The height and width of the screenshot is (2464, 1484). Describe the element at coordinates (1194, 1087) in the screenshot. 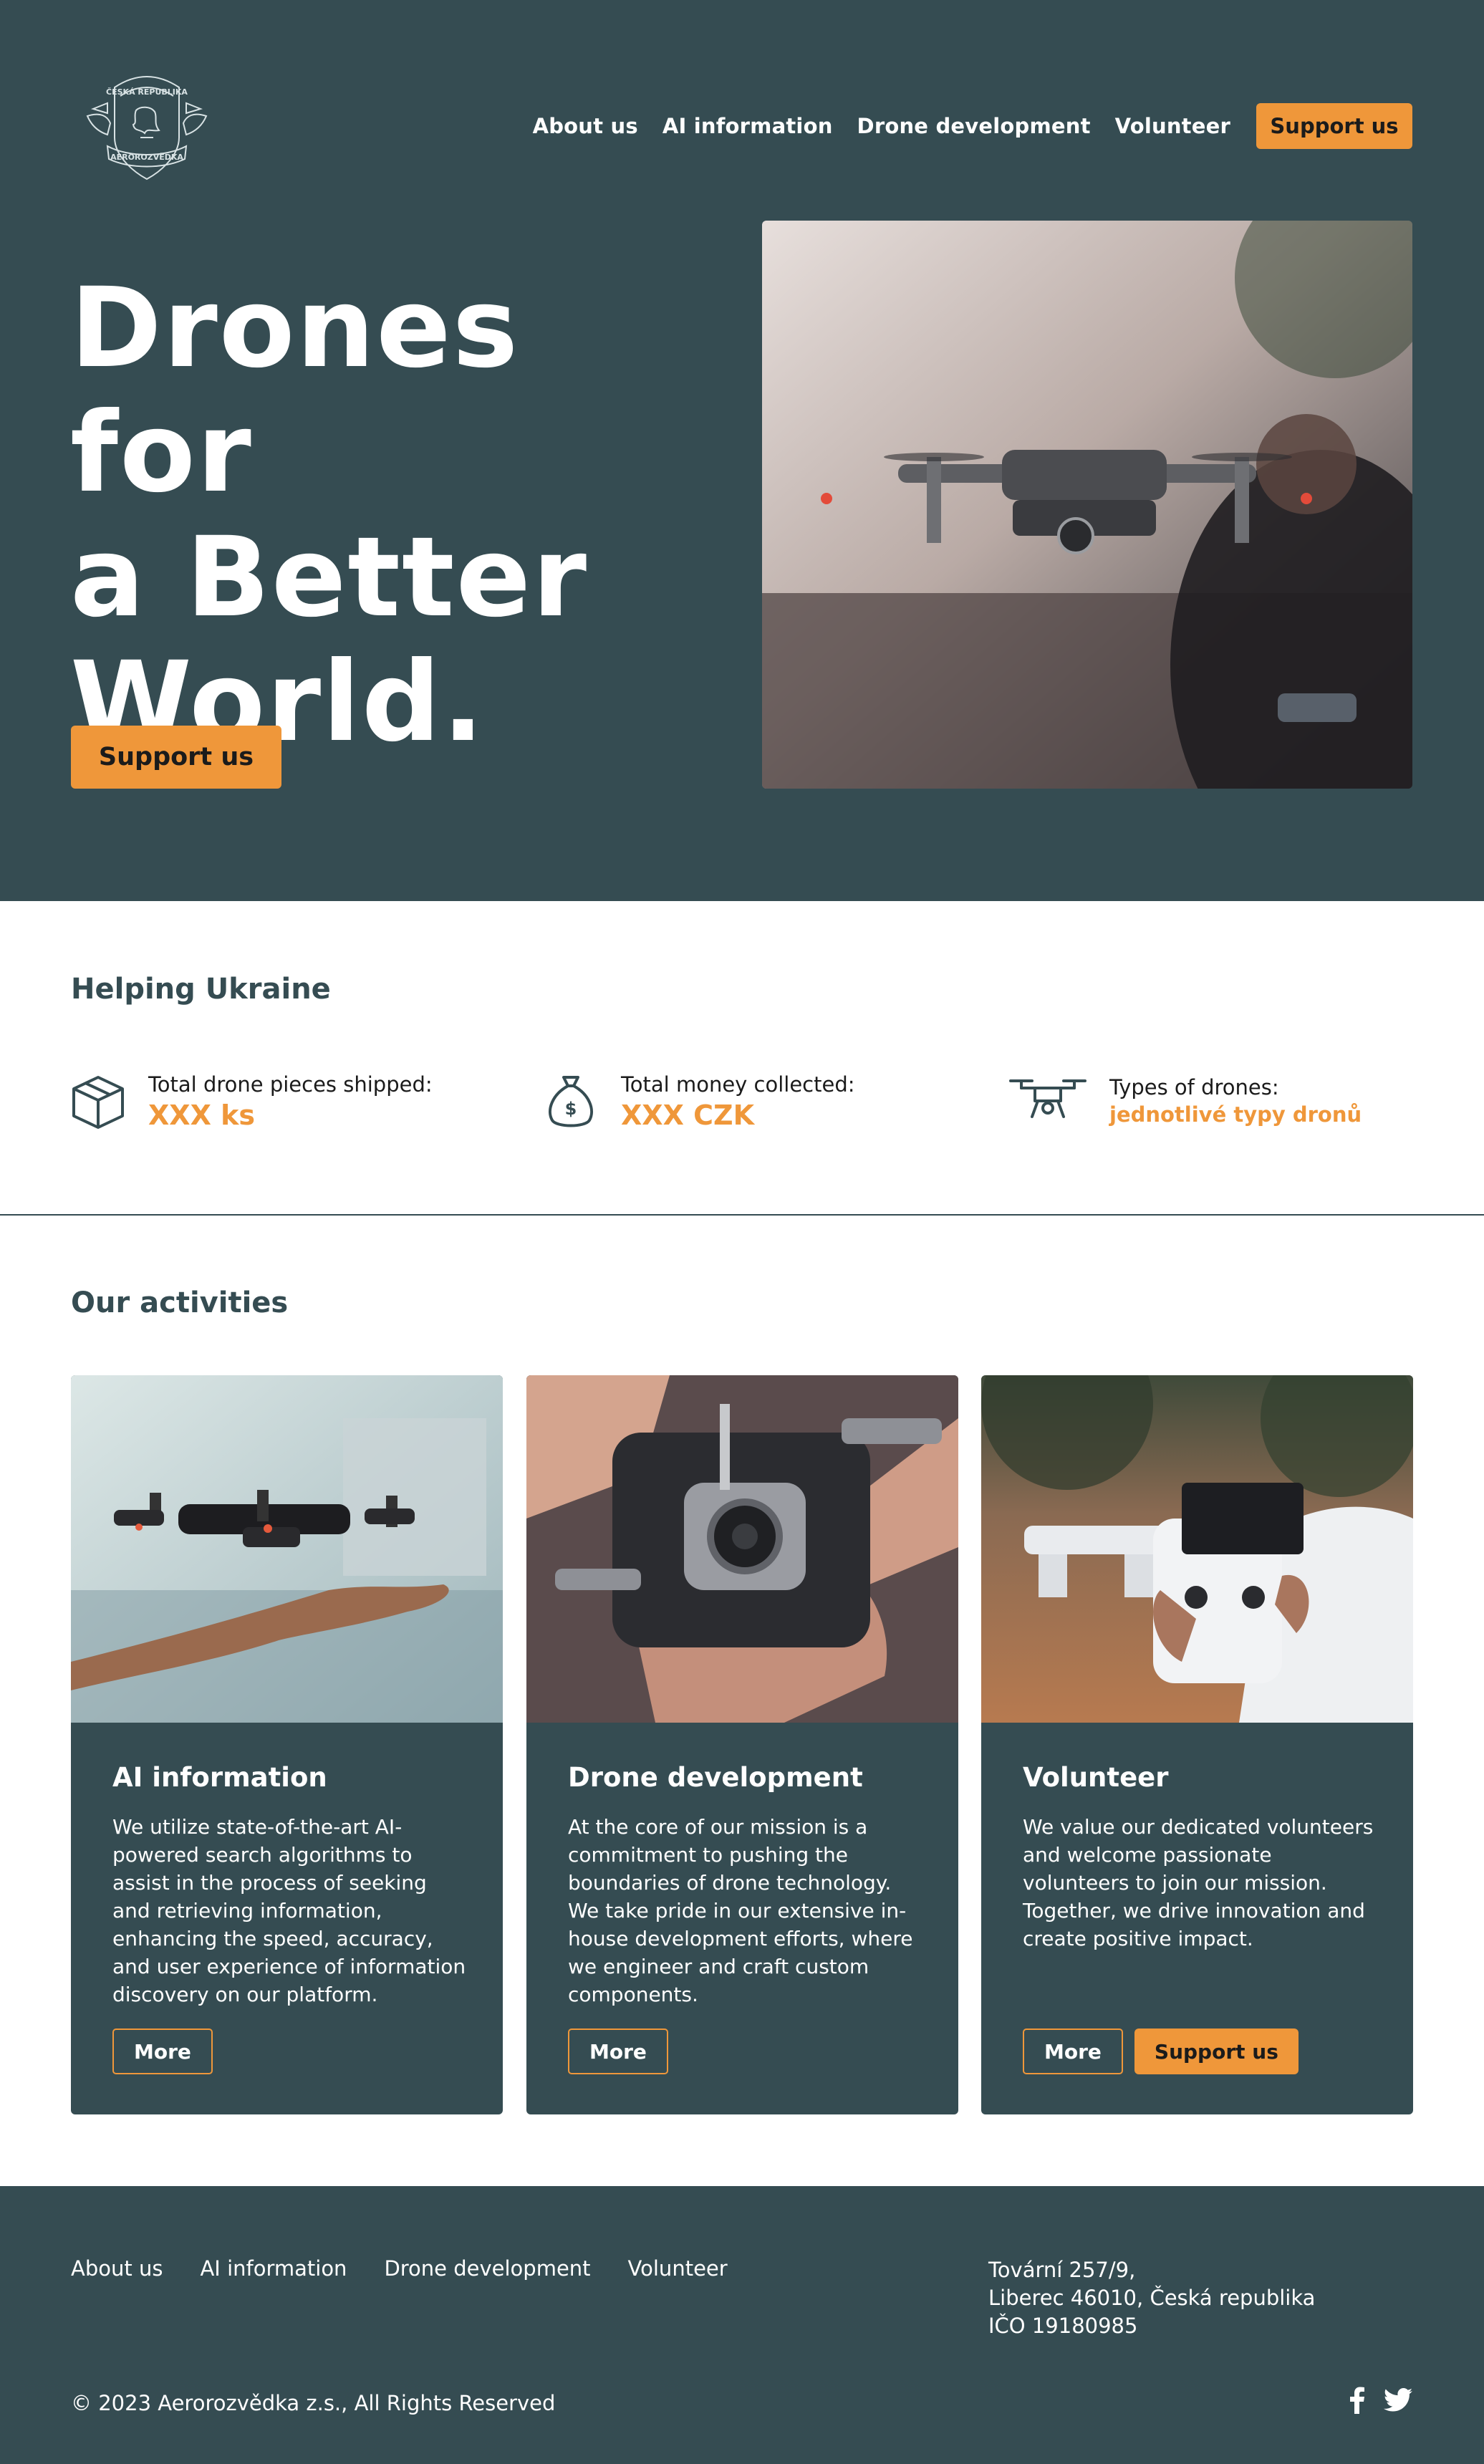

I see `stat-label: Types of drones:` at that location.